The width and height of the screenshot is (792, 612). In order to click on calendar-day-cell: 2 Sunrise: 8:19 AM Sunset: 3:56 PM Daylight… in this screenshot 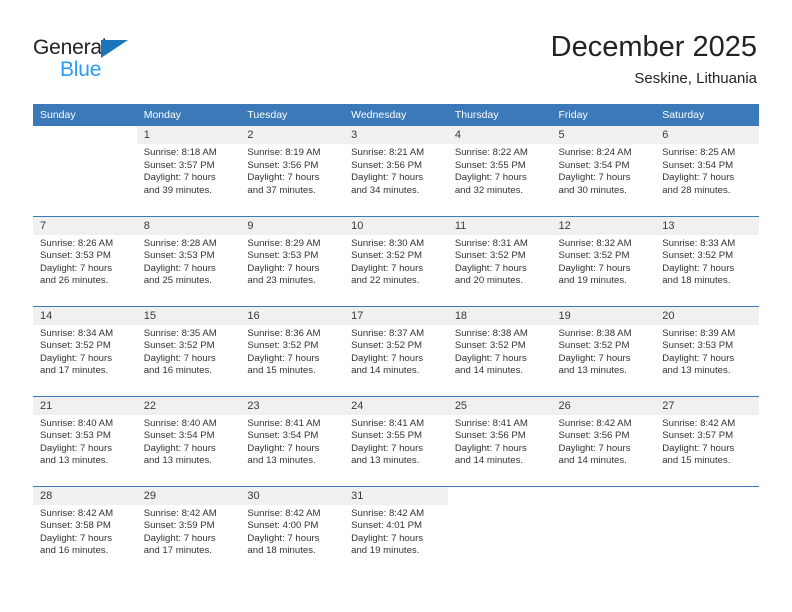, I will do `click(292, 171)`.